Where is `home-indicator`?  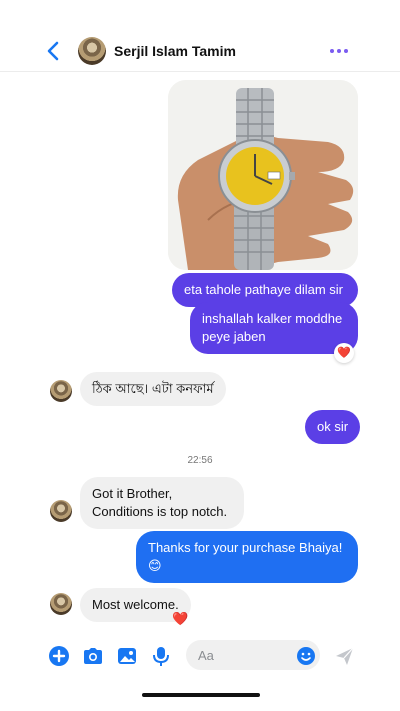 home-indicator is located at coordinates (201, 695).